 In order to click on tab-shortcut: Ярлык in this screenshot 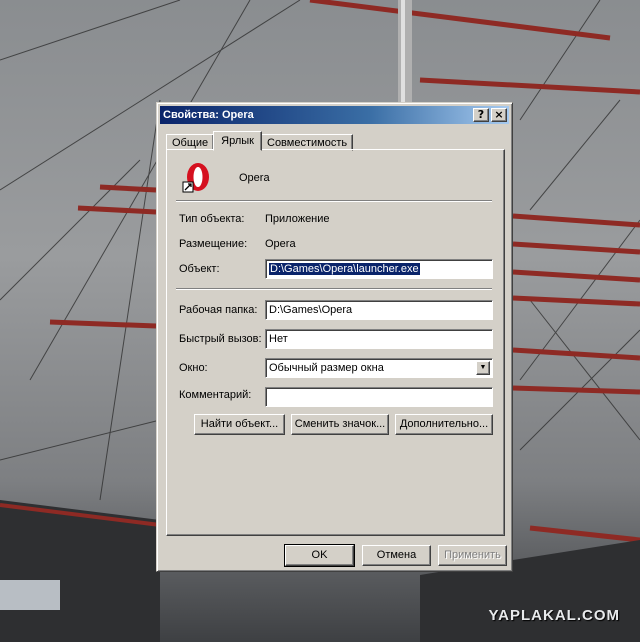, I will do `click(237, 141)`.